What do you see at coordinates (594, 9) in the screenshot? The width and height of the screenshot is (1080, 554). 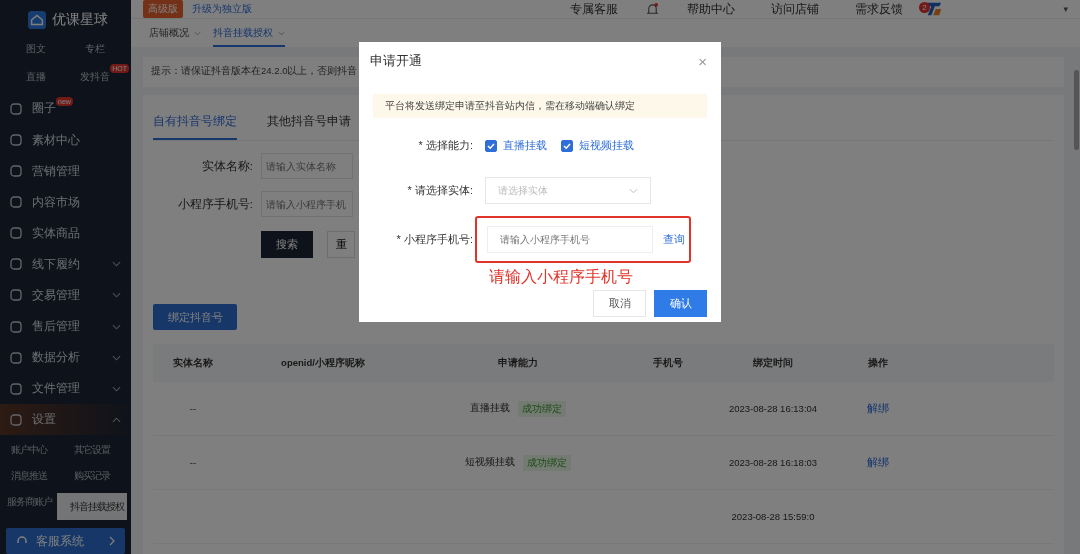 I see `header-link: 专属客服` at bounding box center [594, 9].